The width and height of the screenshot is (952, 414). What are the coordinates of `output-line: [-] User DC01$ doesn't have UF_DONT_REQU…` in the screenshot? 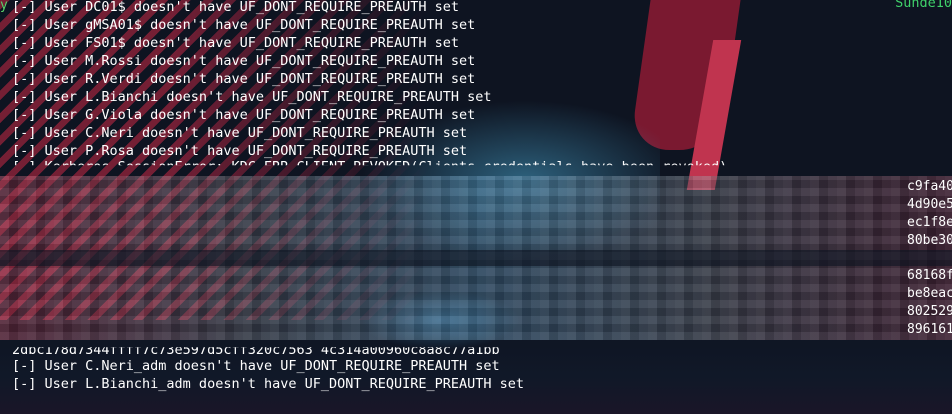 It's located at (236, 7).